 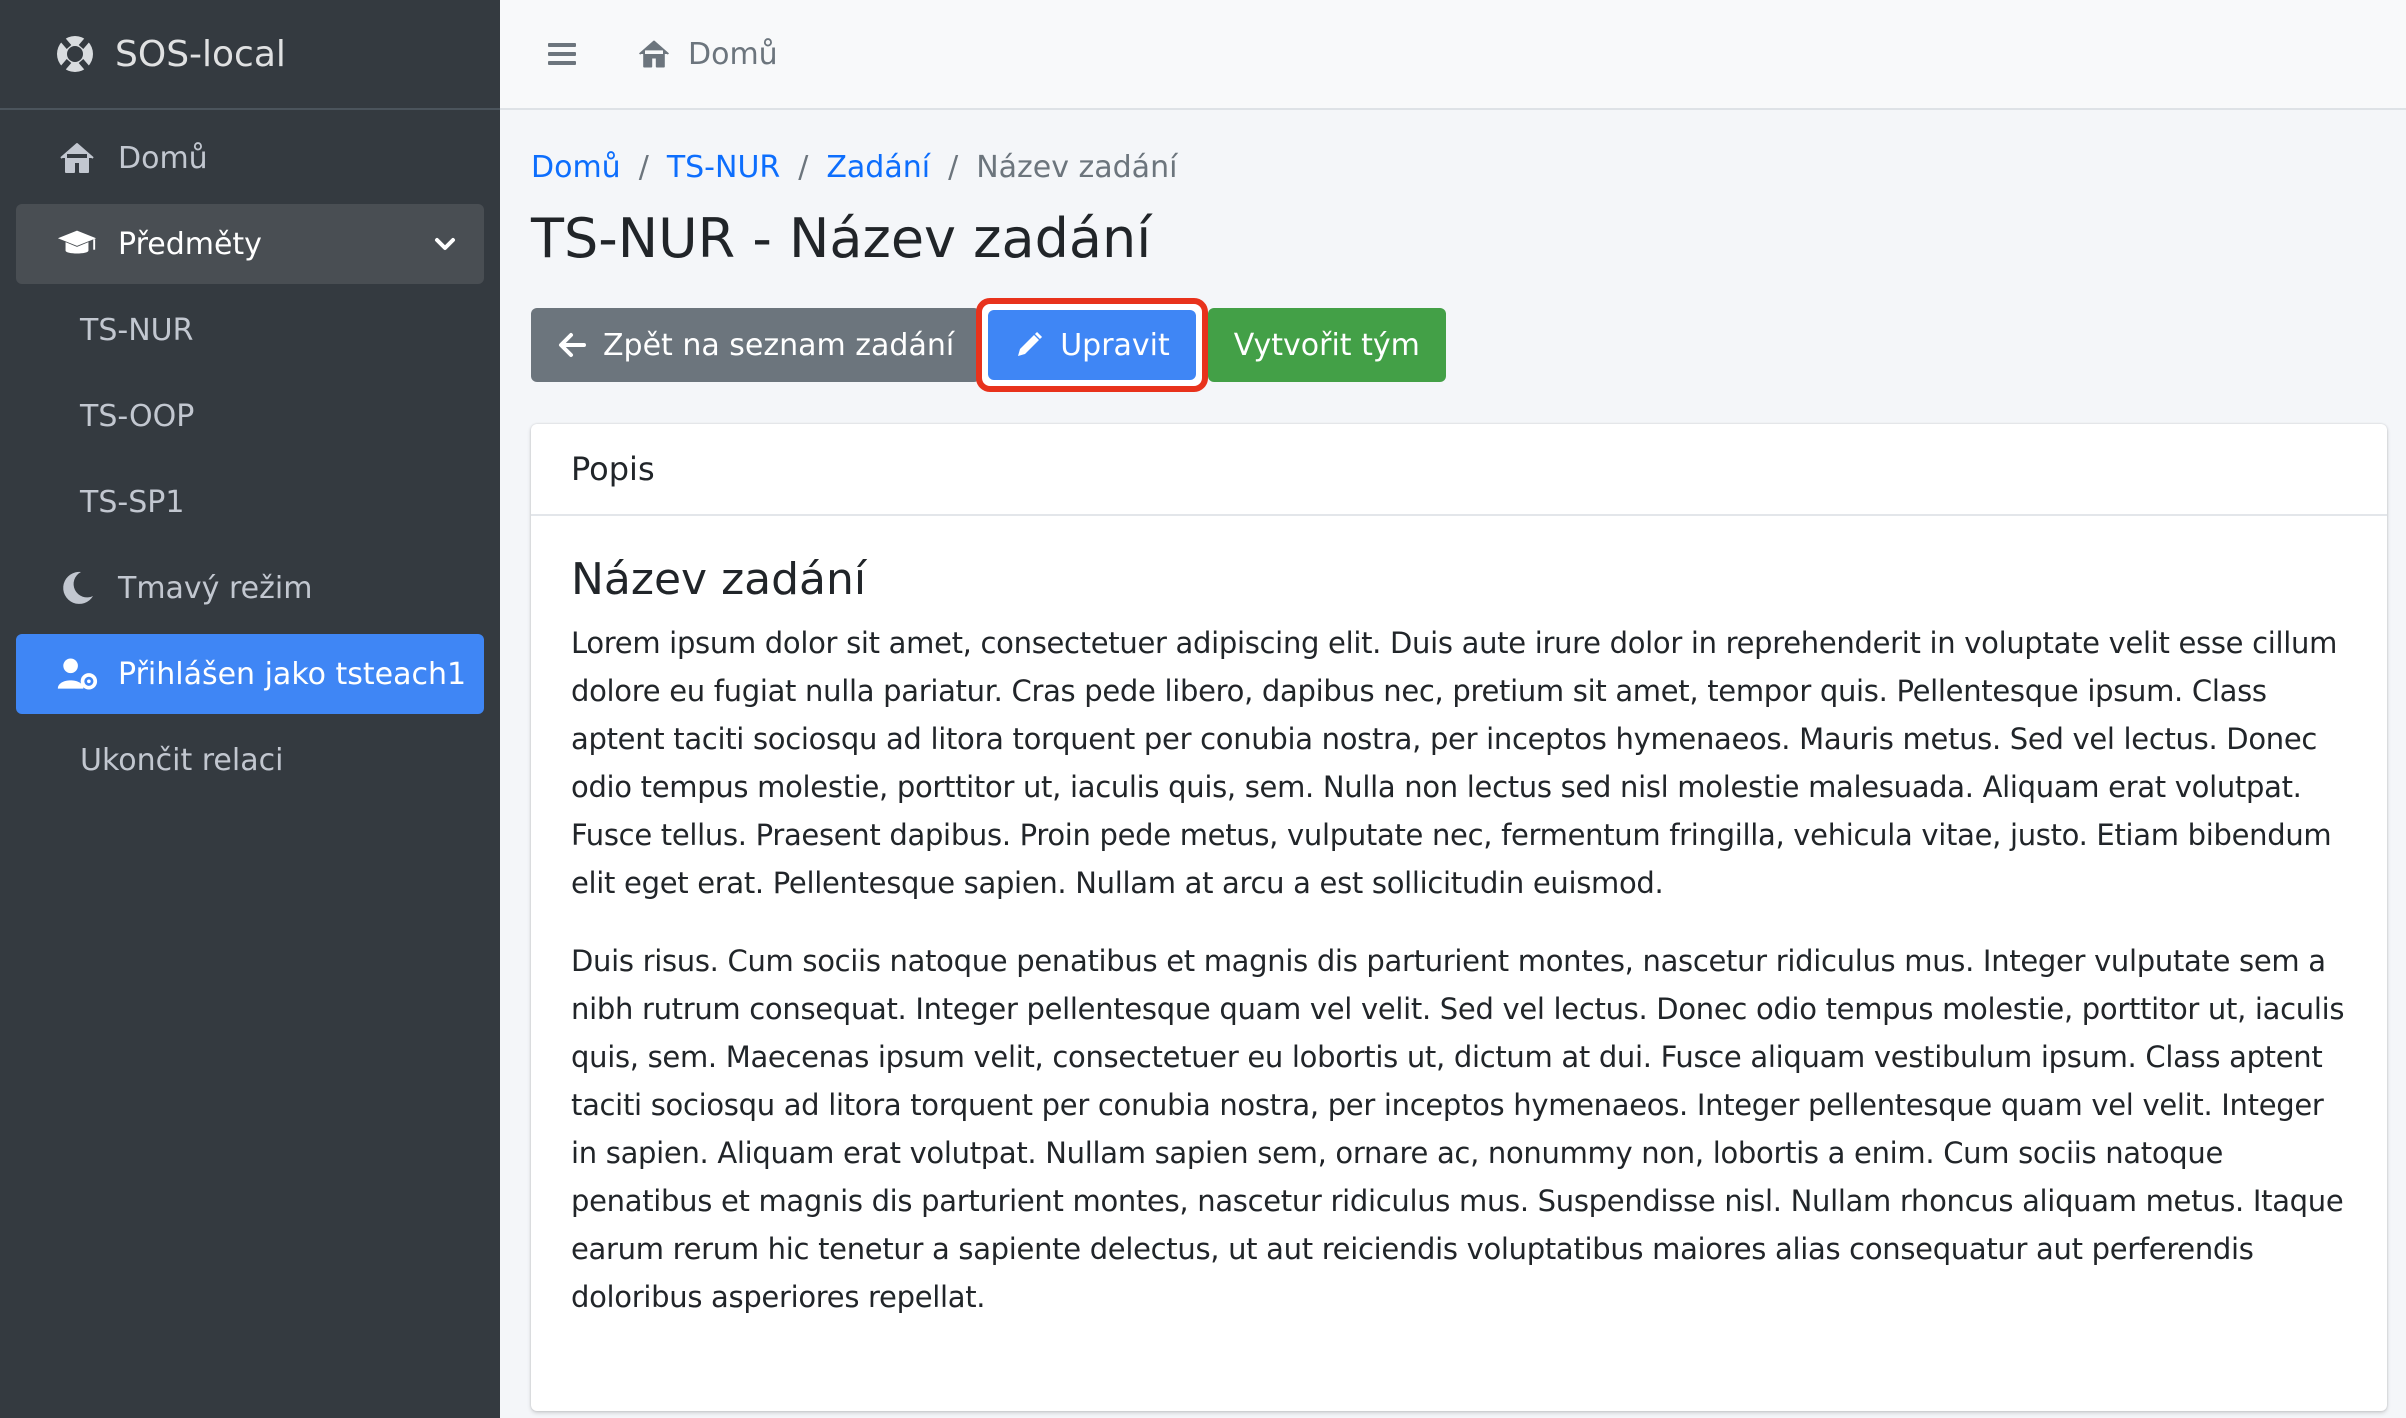 What do you see at coordinates (215, 588) in the screenshot?
I see `sidebar-item-label: Tmavý režim` at bounding box center [215, 588].